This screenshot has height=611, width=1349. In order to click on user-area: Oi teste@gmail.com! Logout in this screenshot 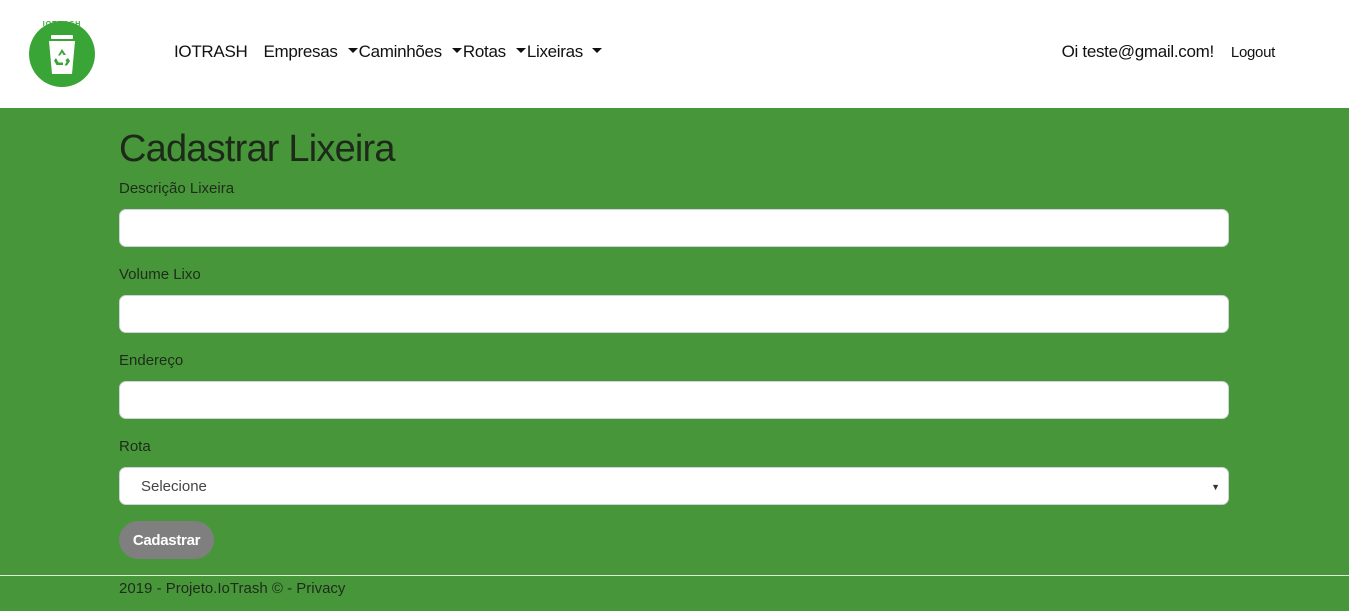, I will do `click(1169, 52)`.